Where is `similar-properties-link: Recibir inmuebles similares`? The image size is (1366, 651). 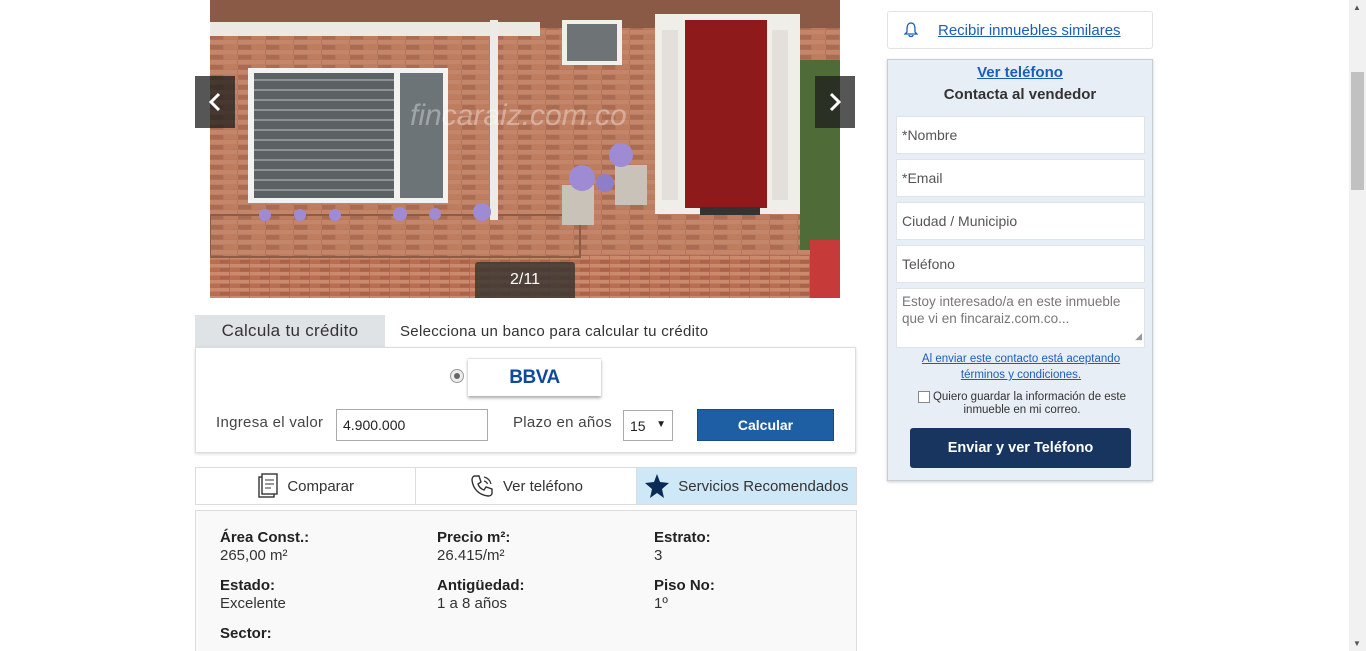
similar-properties-link: Recibir inmuebles similares is located at coordinates (1029, 30).